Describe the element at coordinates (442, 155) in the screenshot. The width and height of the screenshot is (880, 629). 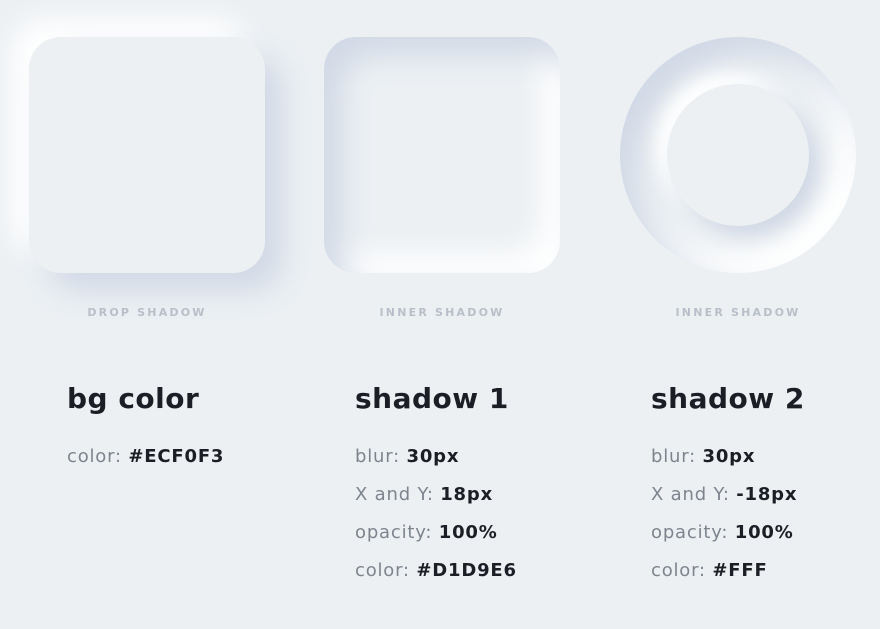
I see `inner-shadow-square` at that location.